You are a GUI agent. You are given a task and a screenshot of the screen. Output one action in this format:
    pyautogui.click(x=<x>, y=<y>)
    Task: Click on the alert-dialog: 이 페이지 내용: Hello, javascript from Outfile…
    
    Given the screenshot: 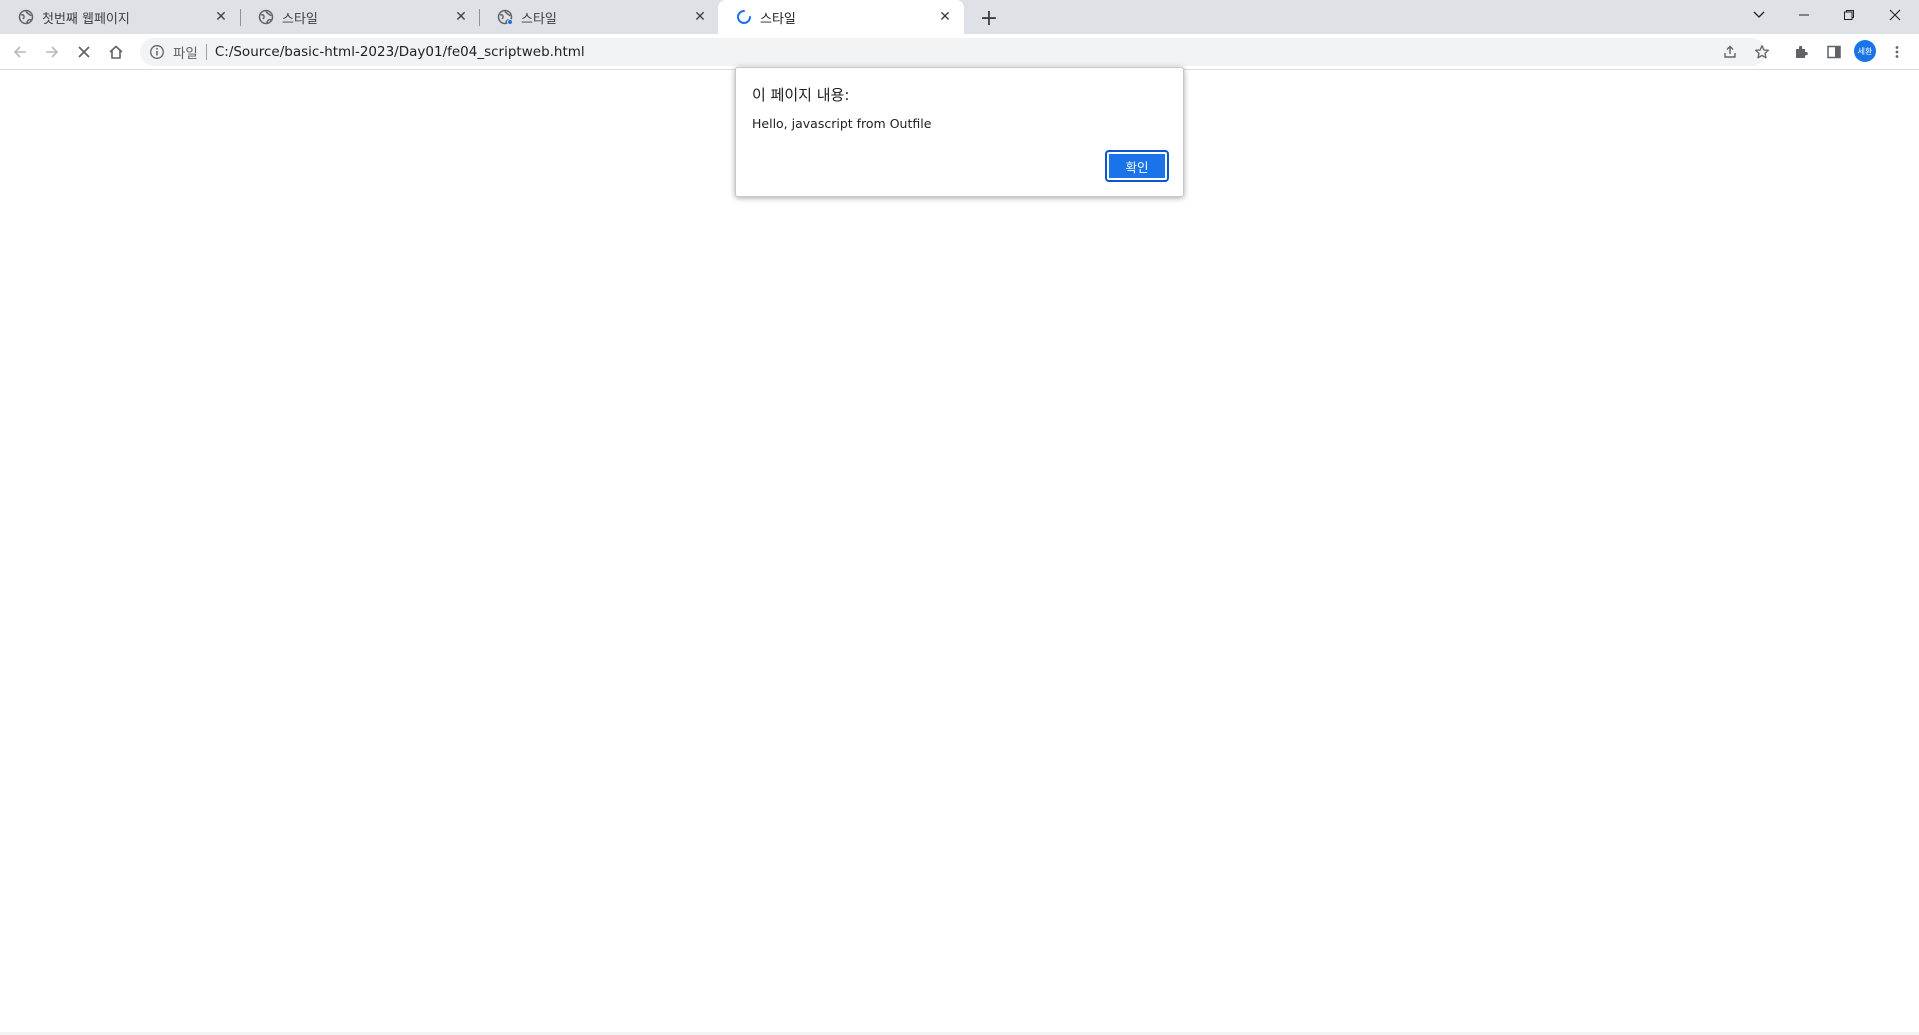 What is the action you would take?
    pyautogui.click(x=959, y=132)
    